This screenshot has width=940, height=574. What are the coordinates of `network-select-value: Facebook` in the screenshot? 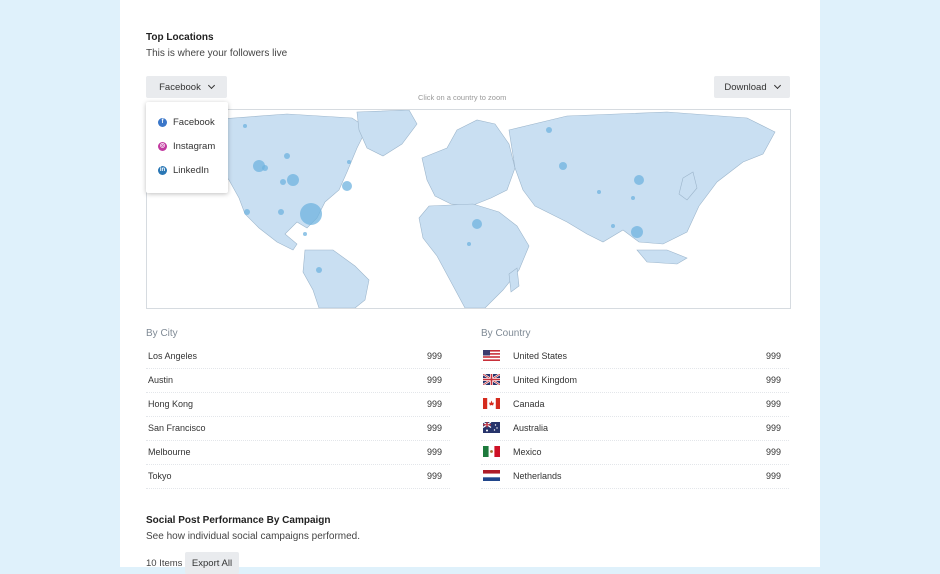 It's located at (180, 87).